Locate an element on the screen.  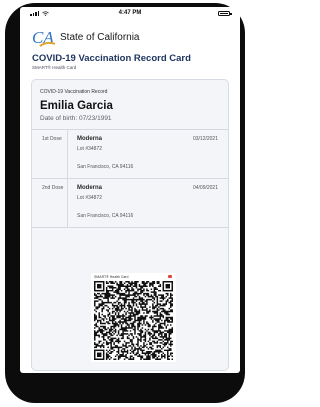
dose-label: 2nd Dose is located at coordinates (53, 188).